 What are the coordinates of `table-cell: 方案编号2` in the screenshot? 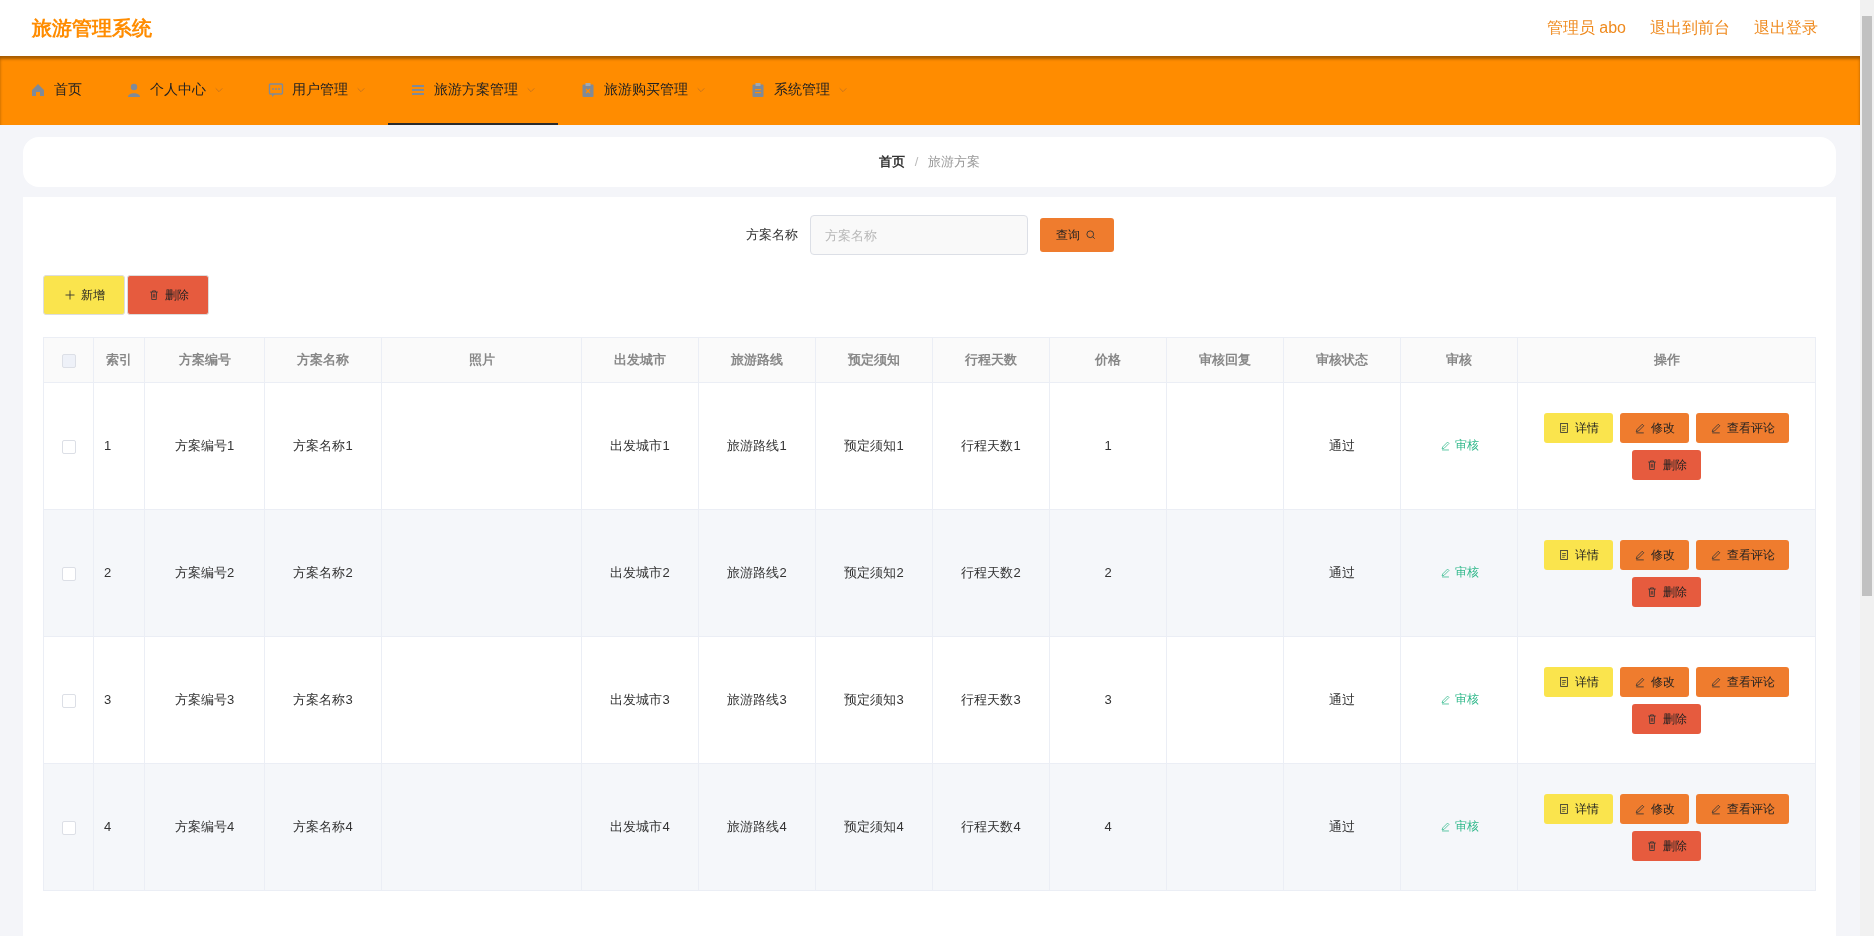 It's located at (204, 573).